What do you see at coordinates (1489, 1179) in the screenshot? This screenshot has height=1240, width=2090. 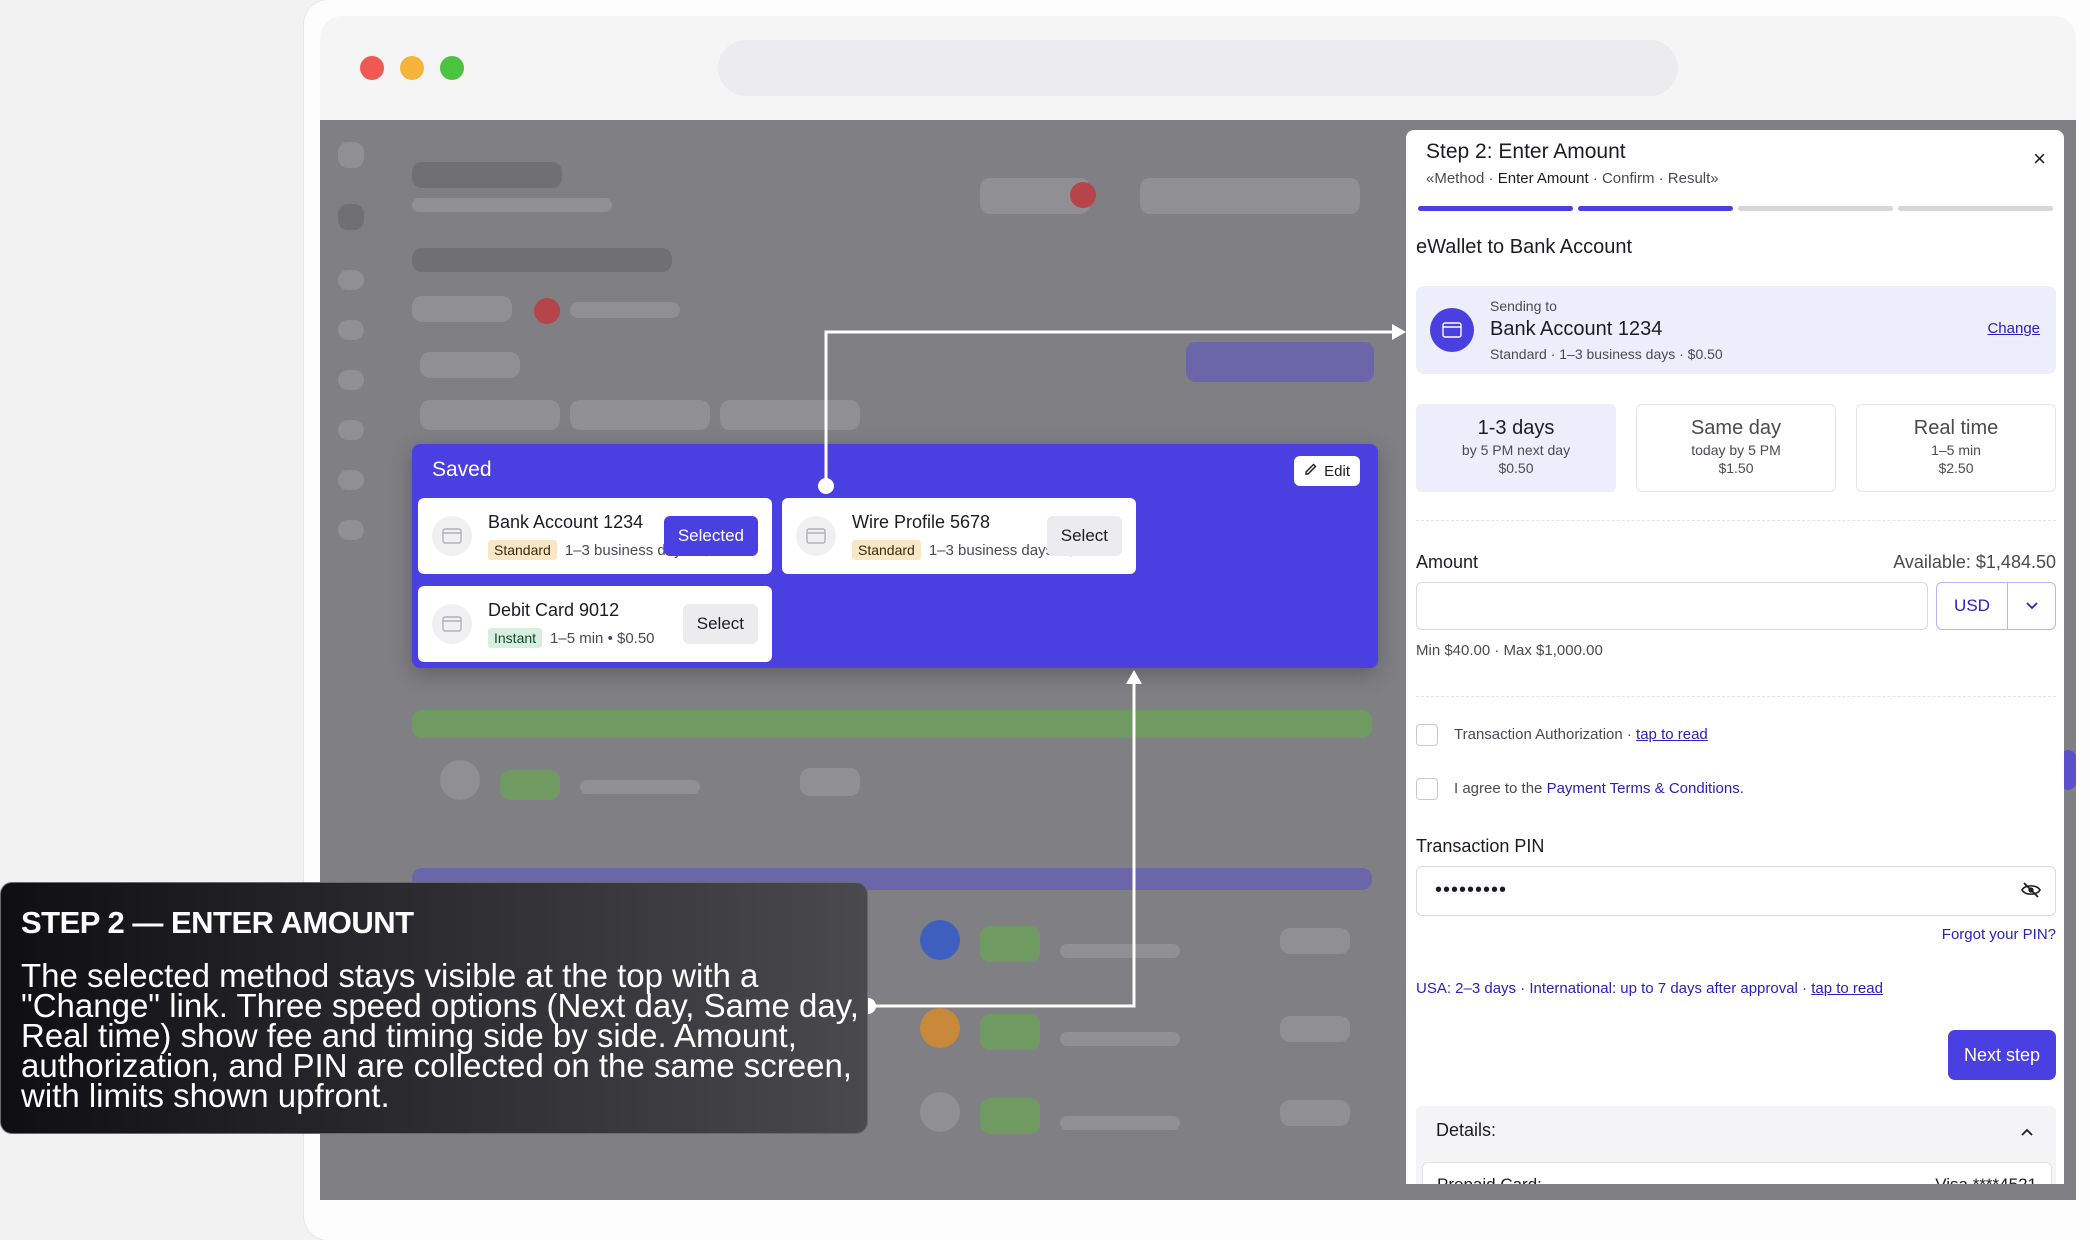 I see `details-row-label: Prepaid Card:` at bounding box center [1489, 1179].